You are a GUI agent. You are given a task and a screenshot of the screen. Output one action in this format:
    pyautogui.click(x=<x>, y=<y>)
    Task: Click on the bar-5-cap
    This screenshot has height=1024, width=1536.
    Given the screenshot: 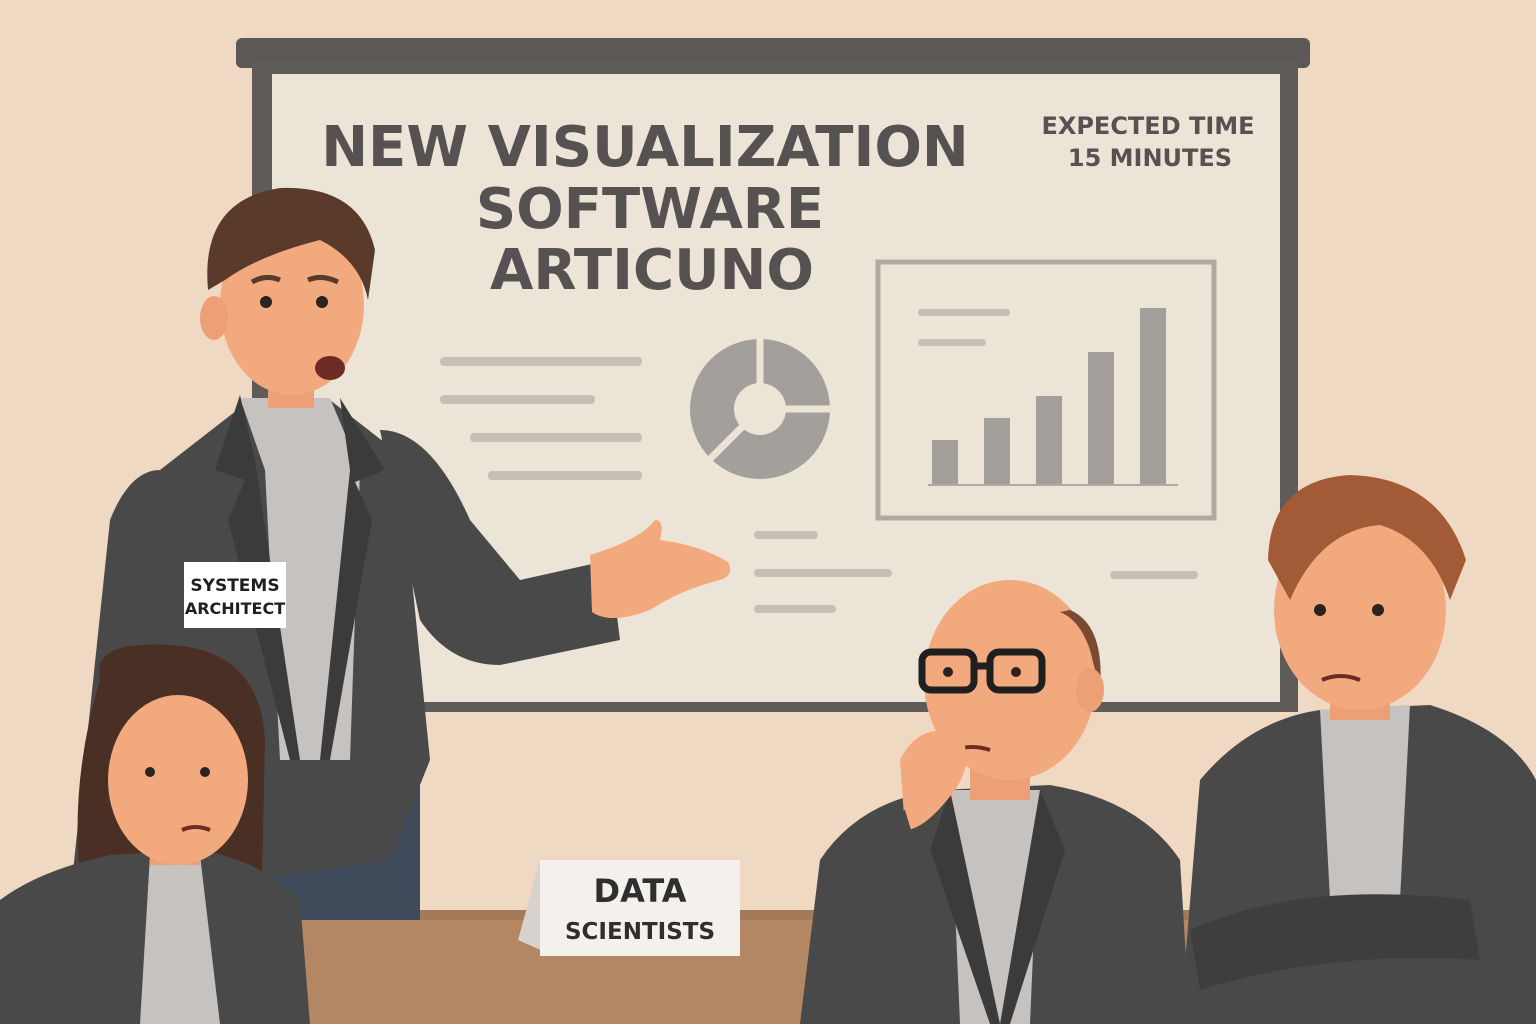 What is the action you would take?
    pyautogui.click(x=1153, y=318)
    